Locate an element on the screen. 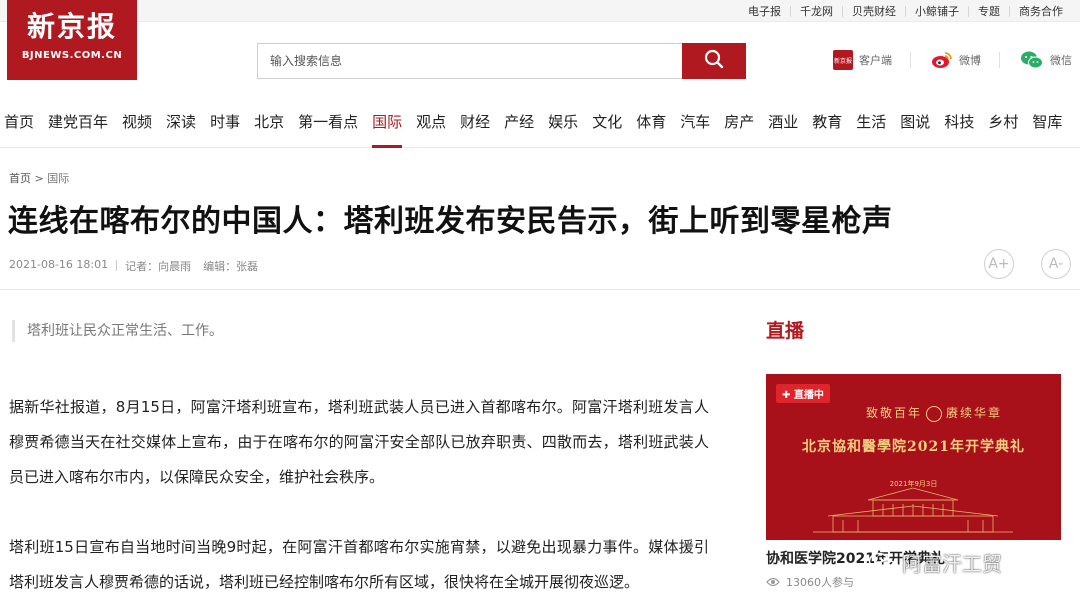 The image size is (1080, 609). client-app-link: 新京报 客户端 is located at coordinates (862, 60).